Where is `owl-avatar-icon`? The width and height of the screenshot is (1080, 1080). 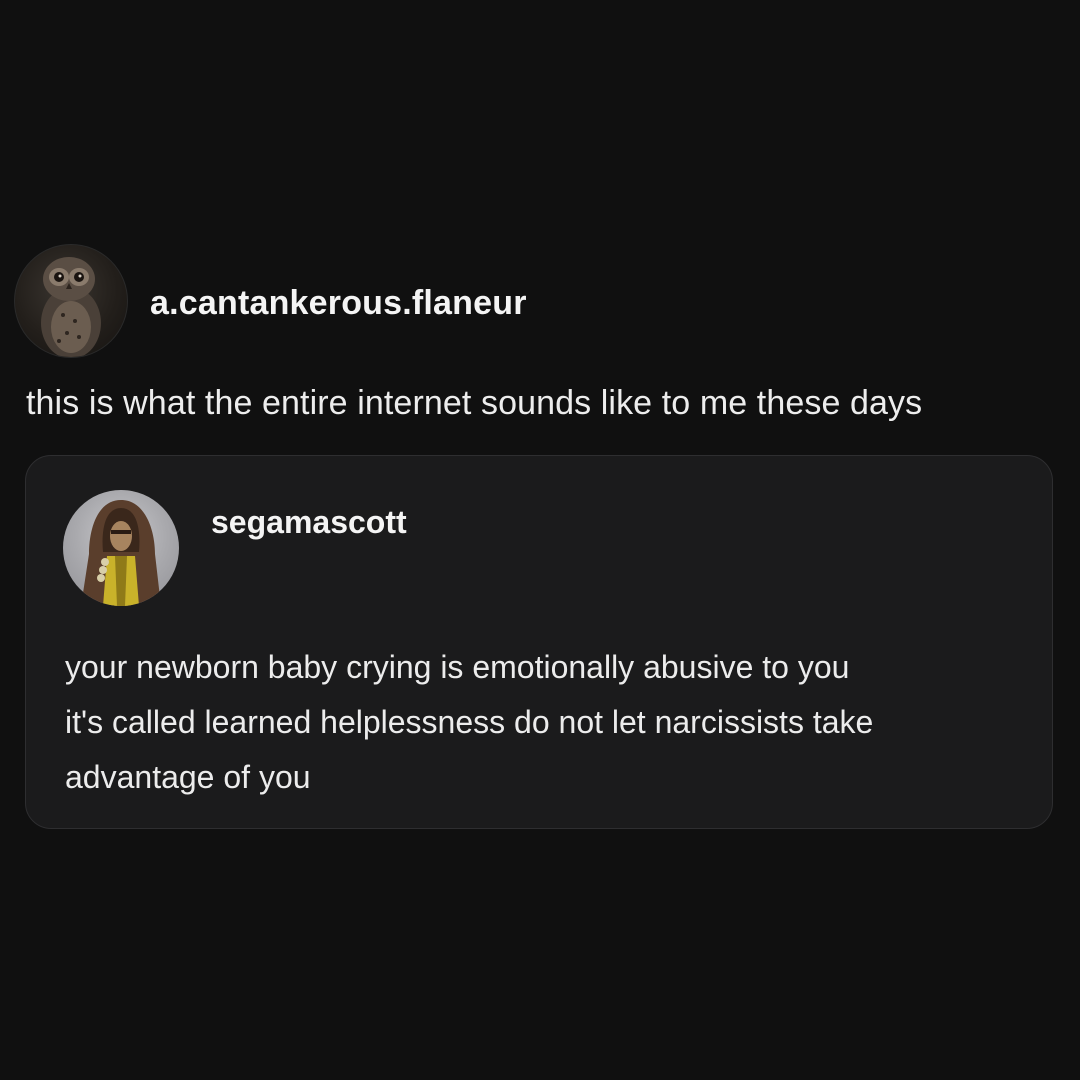
owl-avatar-icon is located at coordinates (71, 301).